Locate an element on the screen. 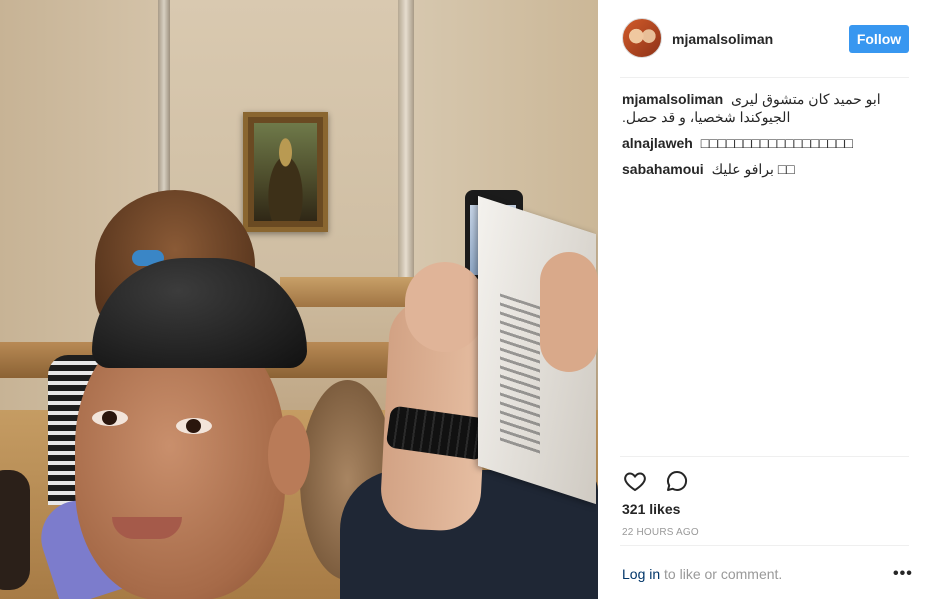 The width and height of the screenshot is (933, 599). login-prompt-text: to like or comment. is located at coordinates (721, 574).